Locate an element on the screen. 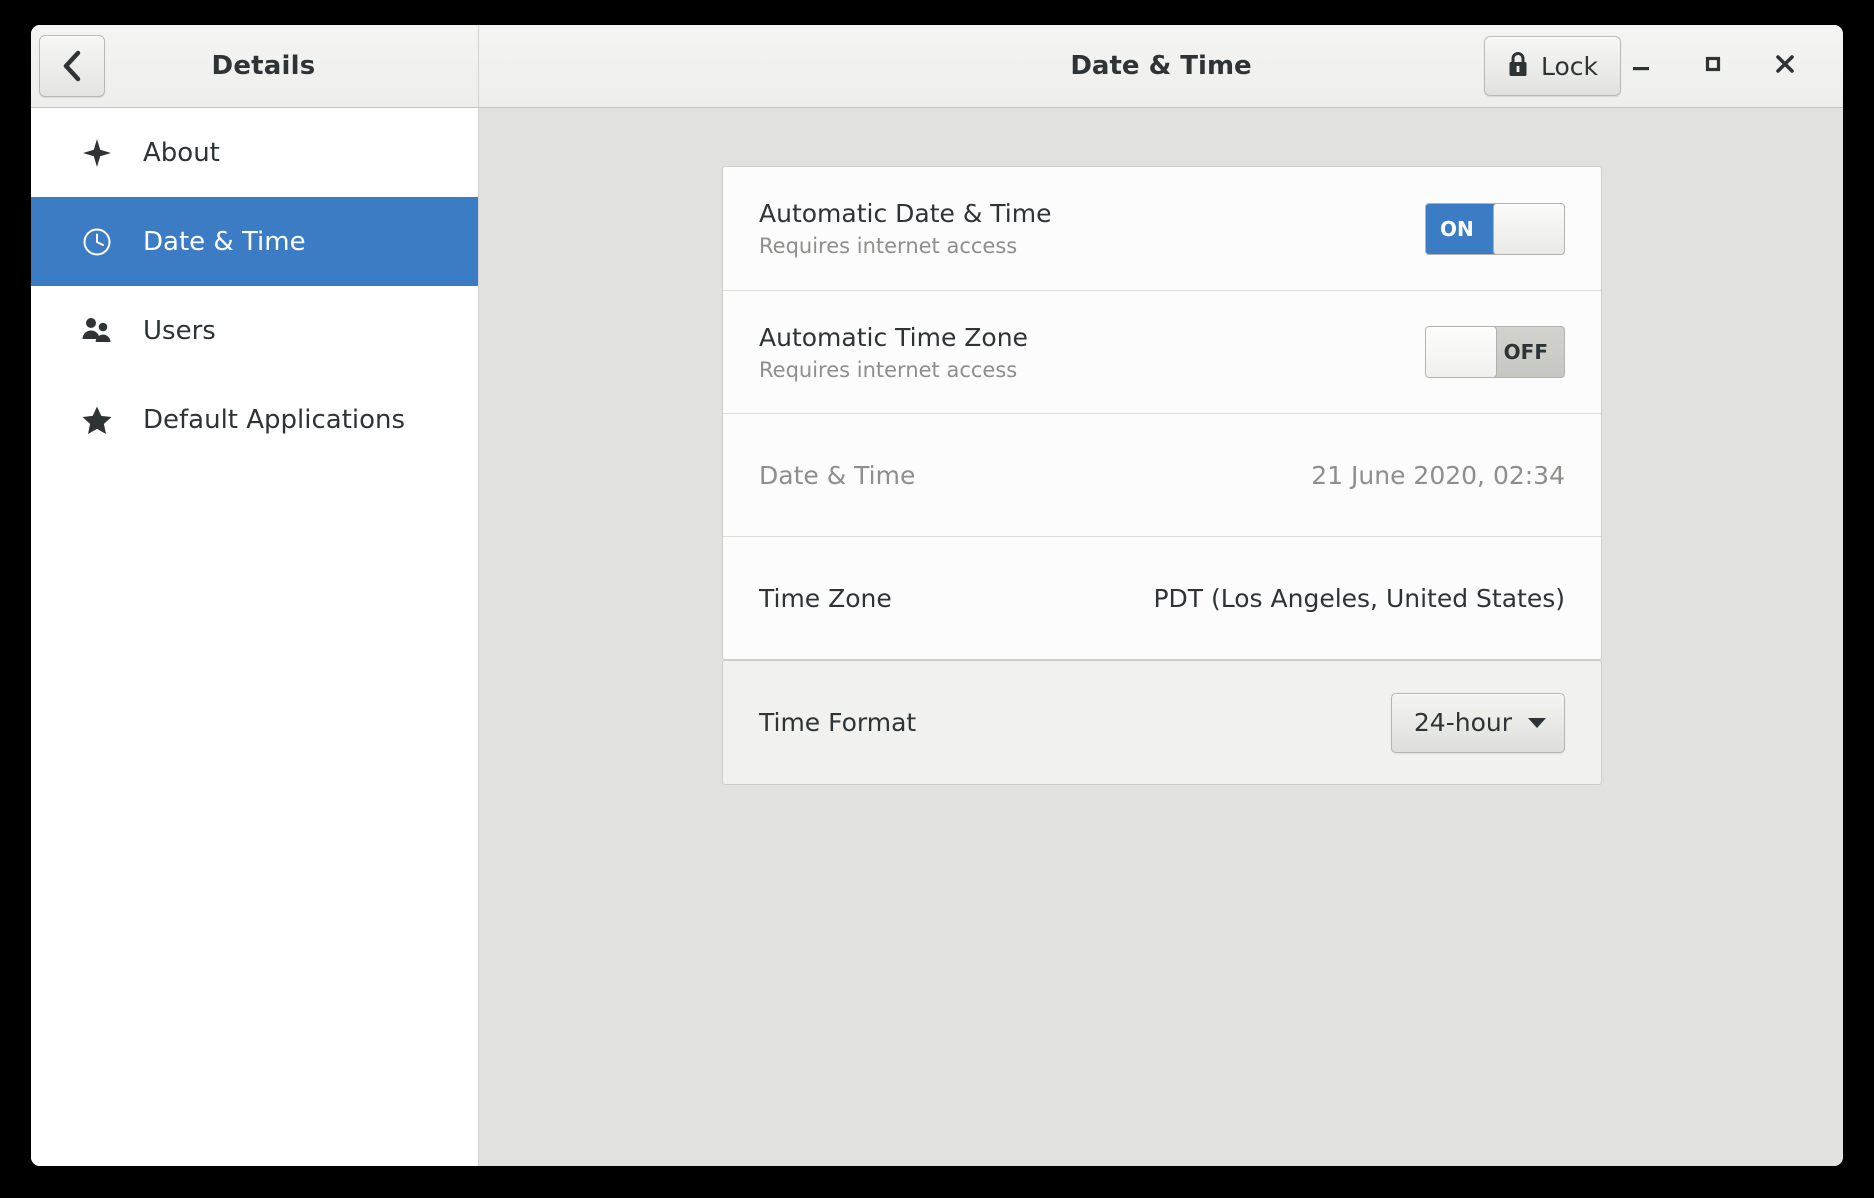 This screenshot has height=1198, width=1874. row-text-block: Date & Time is located at coordinates (1035, 475).